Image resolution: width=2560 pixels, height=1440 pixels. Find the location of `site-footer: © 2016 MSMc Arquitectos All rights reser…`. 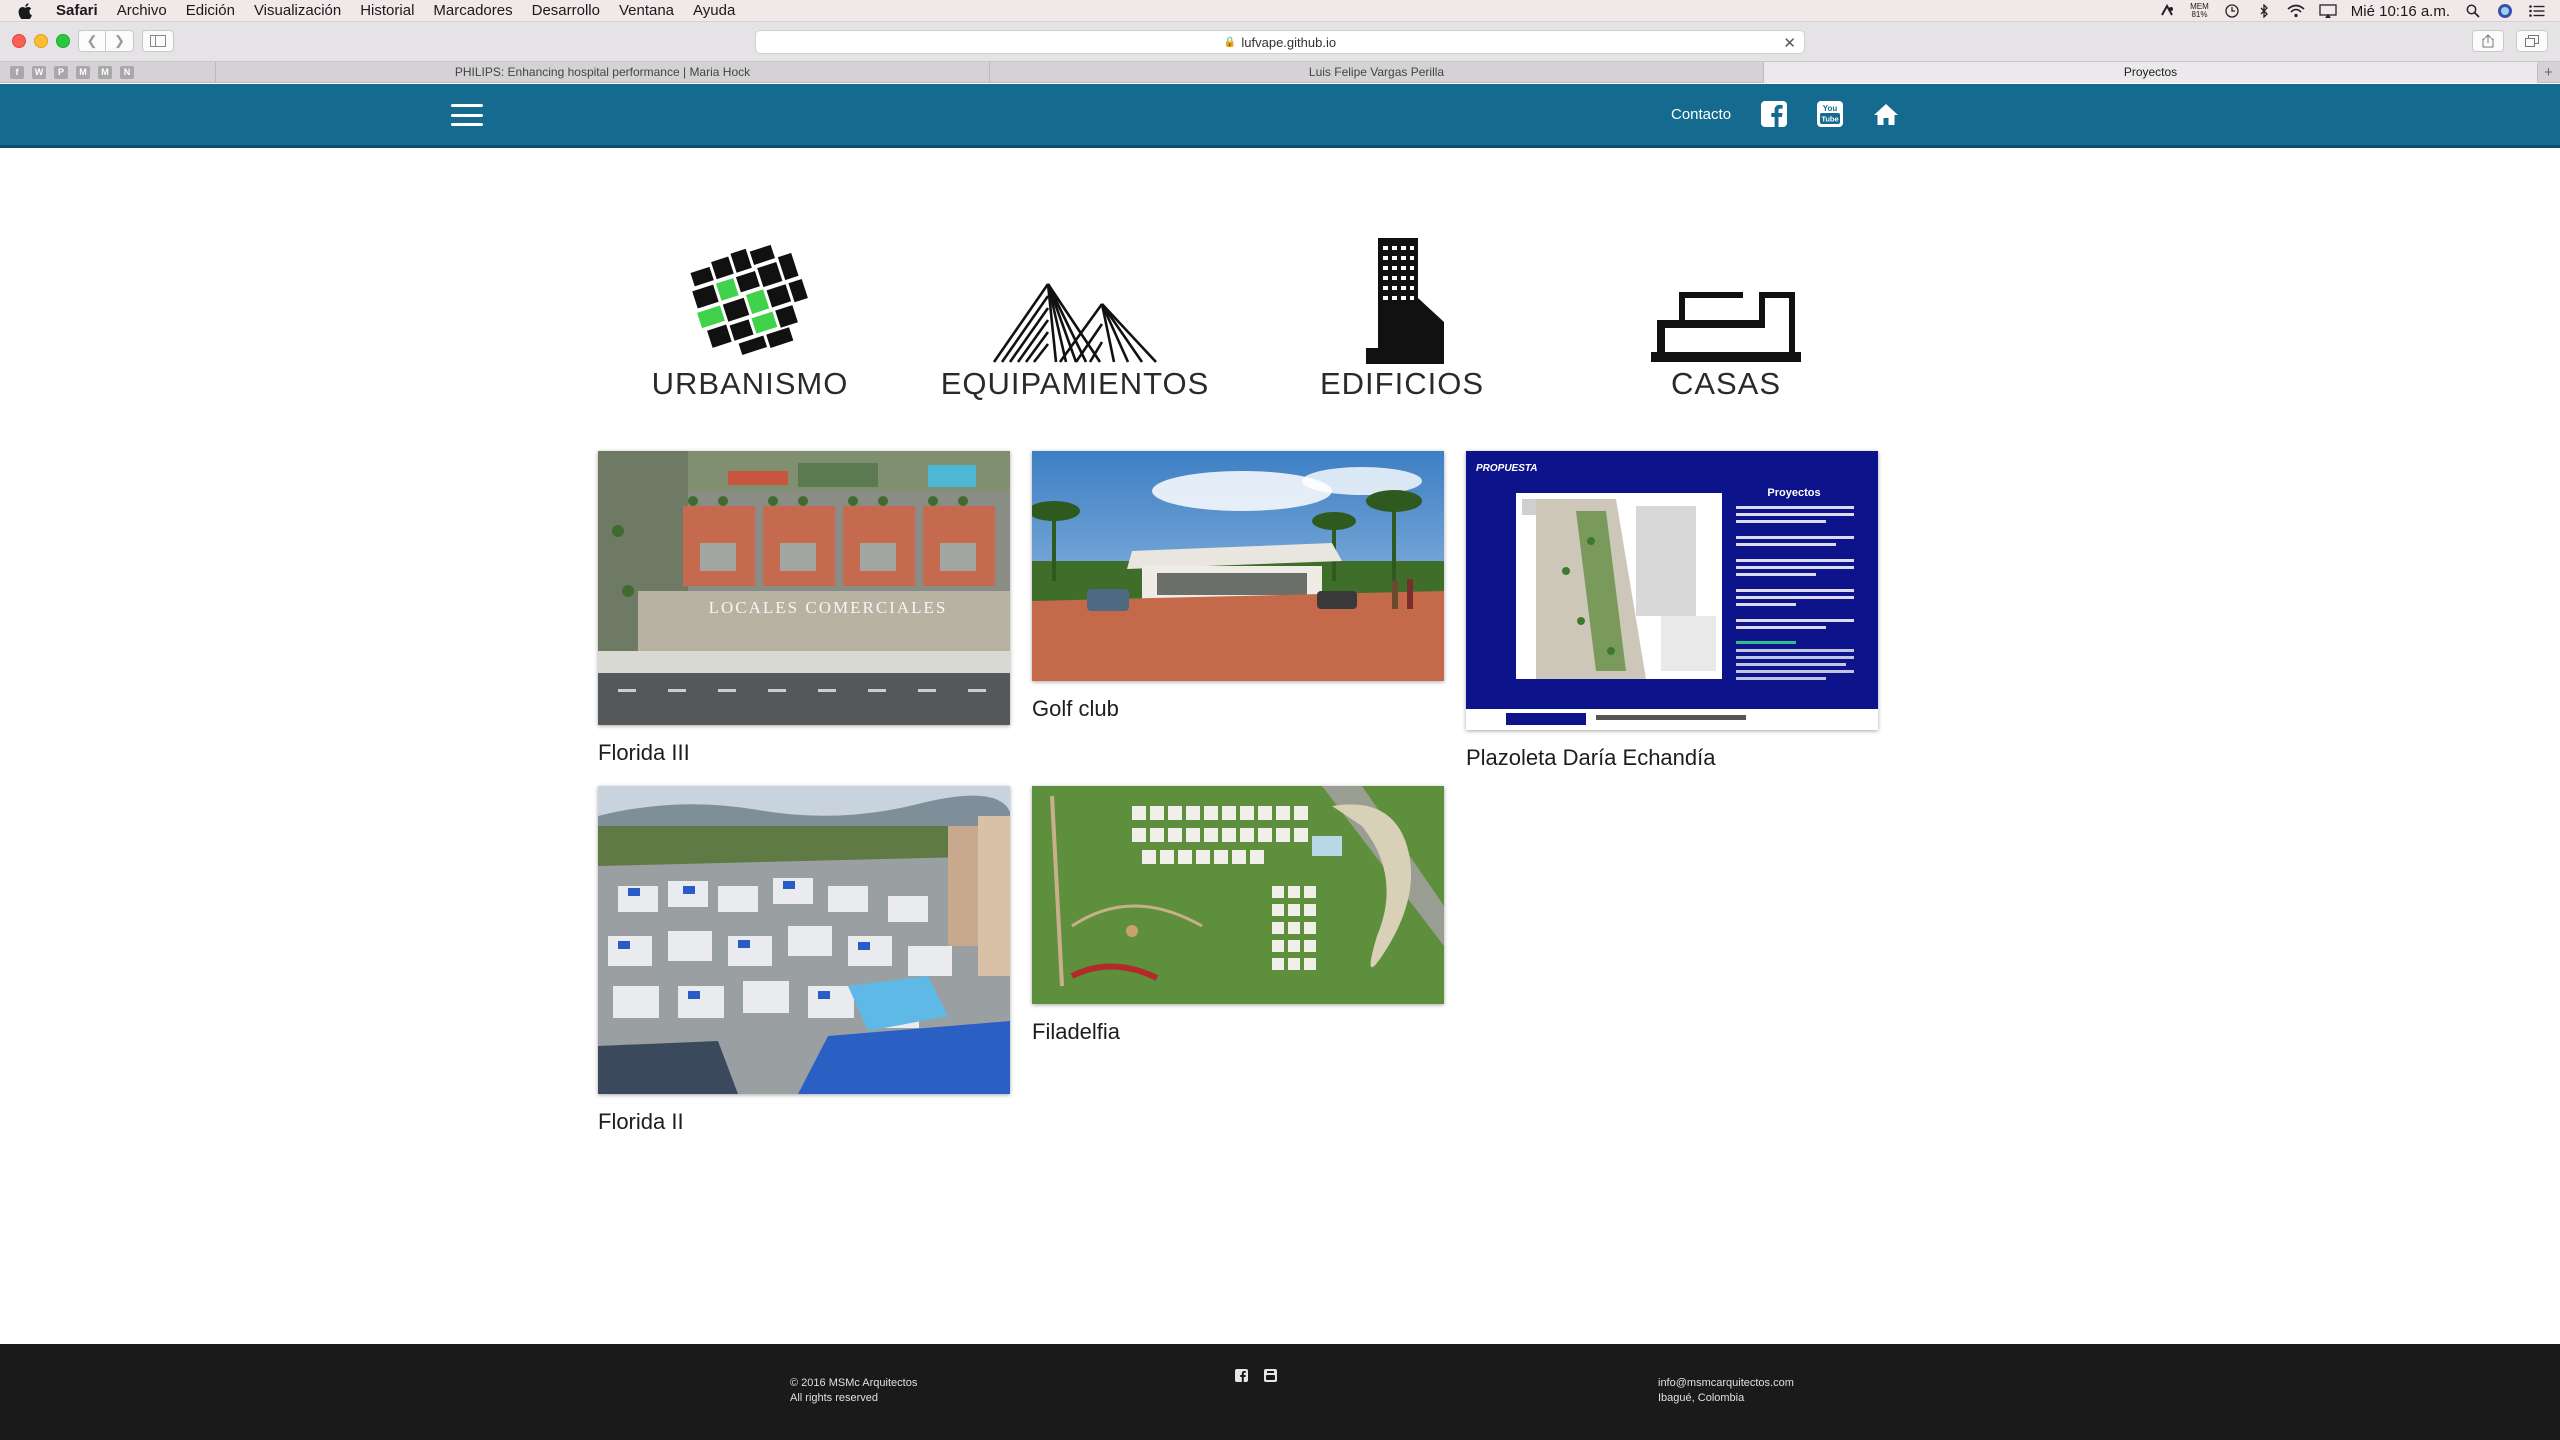

site-footer: © 2016 MSMc Arquitectos All rights reser… is located at coordinates (1280, 1392).